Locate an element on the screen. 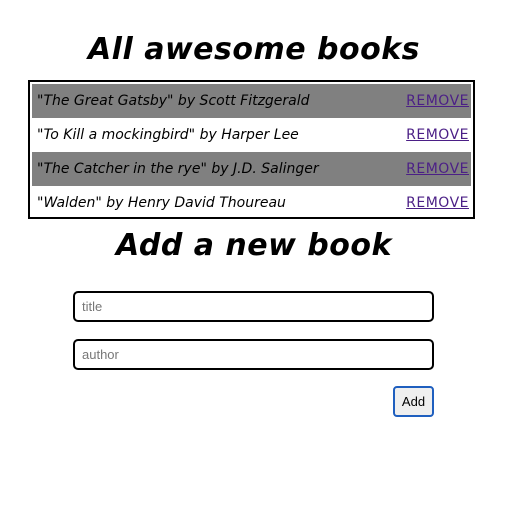  book-title-author: "To Kill a mockingbird" by Harper Lee is located at coordinates (168, 135).